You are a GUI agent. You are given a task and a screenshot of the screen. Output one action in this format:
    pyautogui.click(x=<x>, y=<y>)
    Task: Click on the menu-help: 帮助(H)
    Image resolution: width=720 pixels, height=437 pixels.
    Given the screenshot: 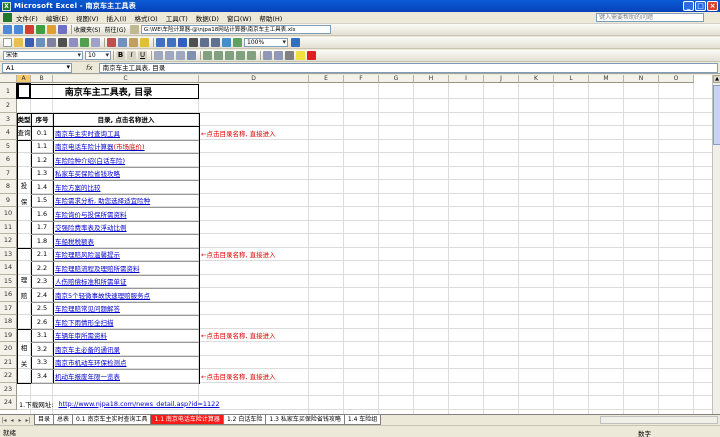 What is the action you would take?
    pyautogui.click(x=270, y=18)
    